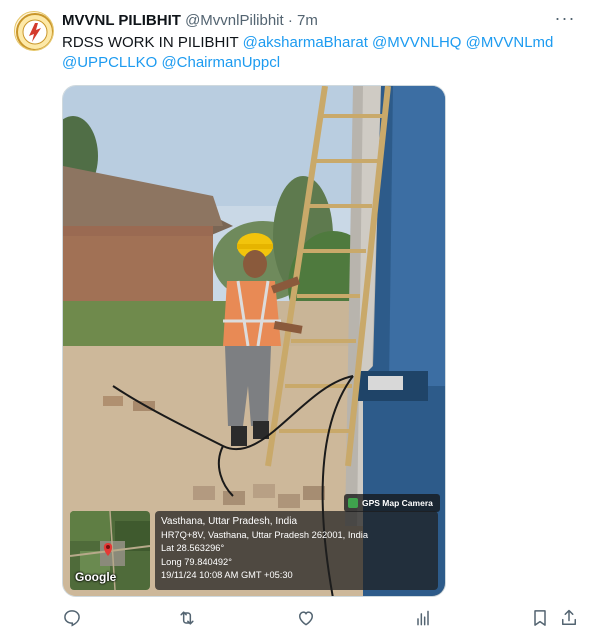  I want to click on action-bar, so click(322, 620).